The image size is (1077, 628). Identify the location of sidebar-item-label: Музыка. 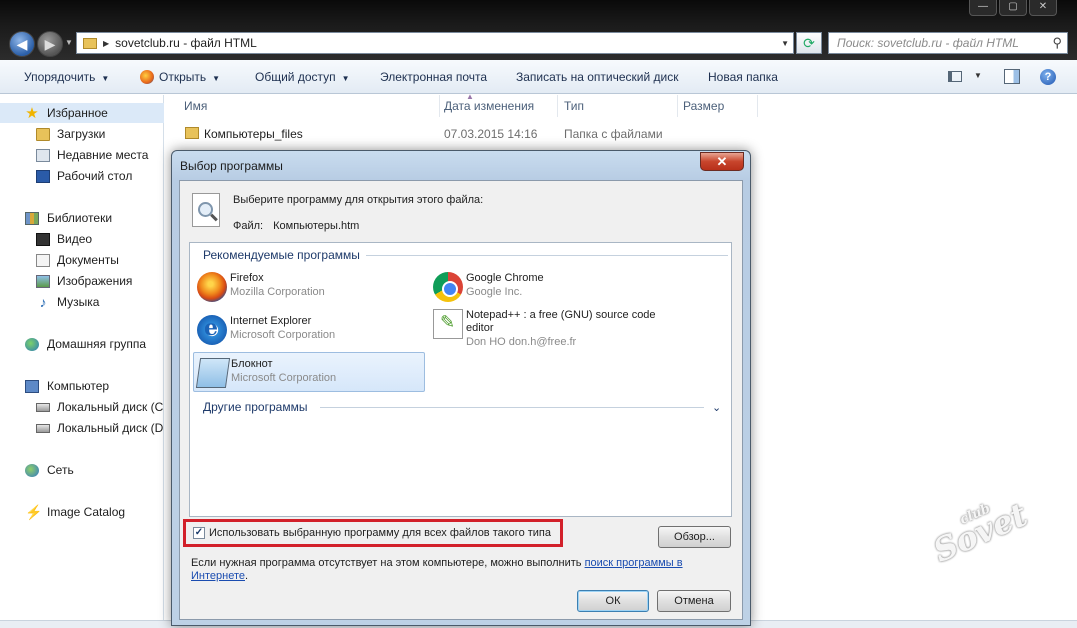
(78, 302).